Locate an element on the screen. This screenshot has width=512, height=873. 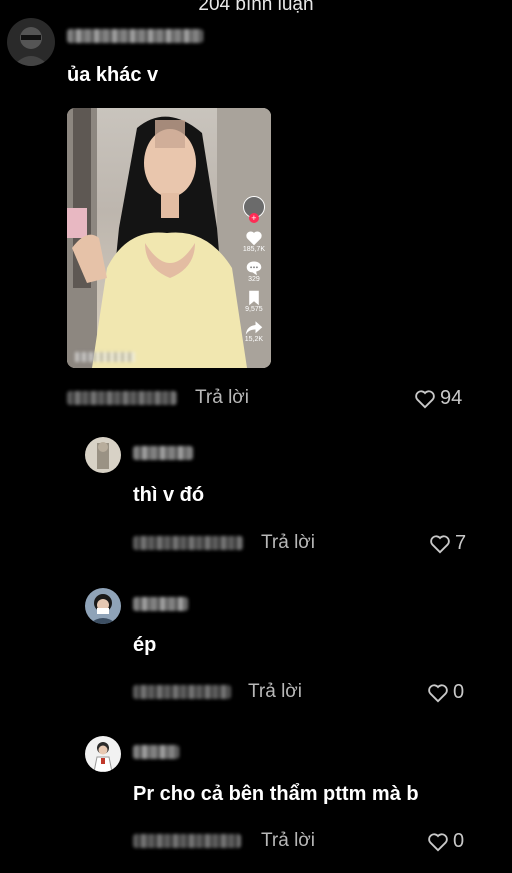
like-button: 7 is located at coordinates (447, 543).